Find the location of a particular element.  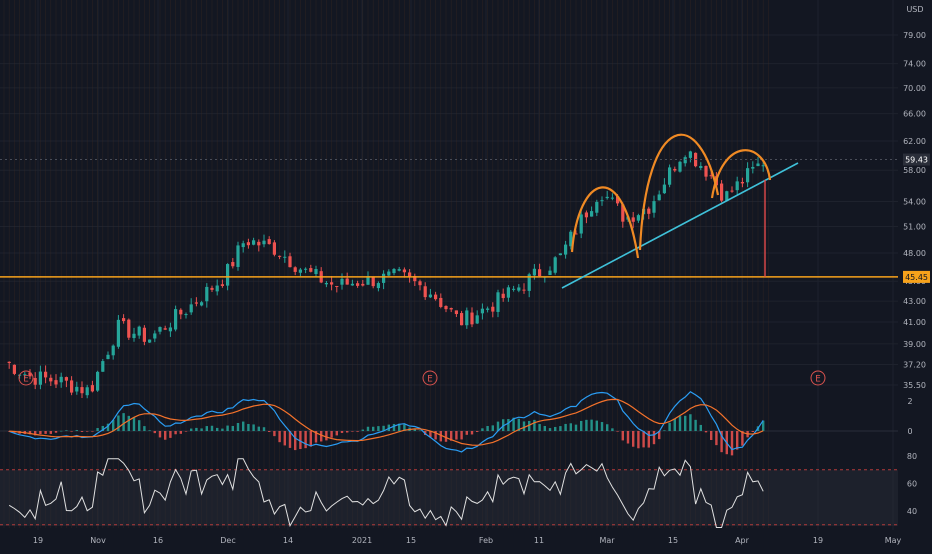

time-tick-label: 11 is located at coordinates (539, 540).